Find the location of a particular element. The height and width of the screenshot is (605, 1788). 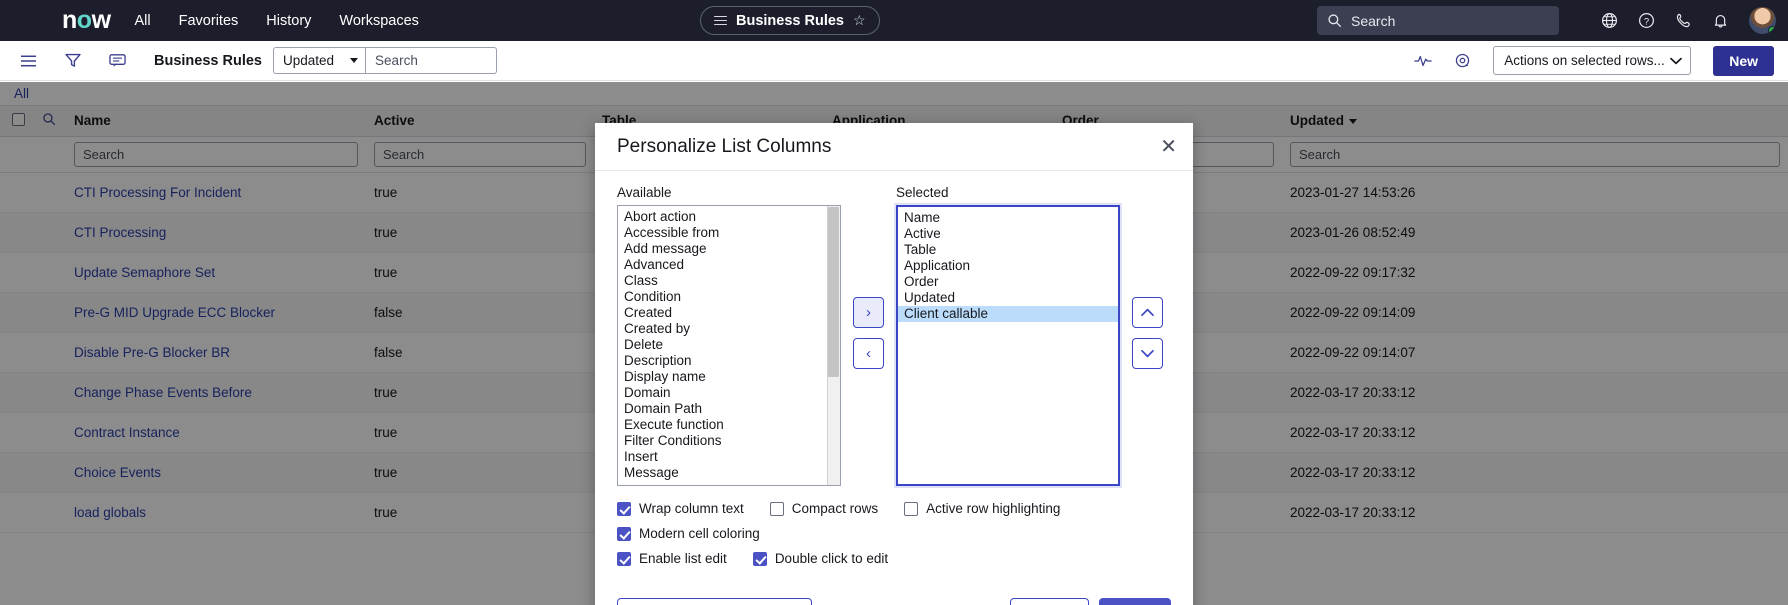

activity-icon is located at coordinates (1423, 61).